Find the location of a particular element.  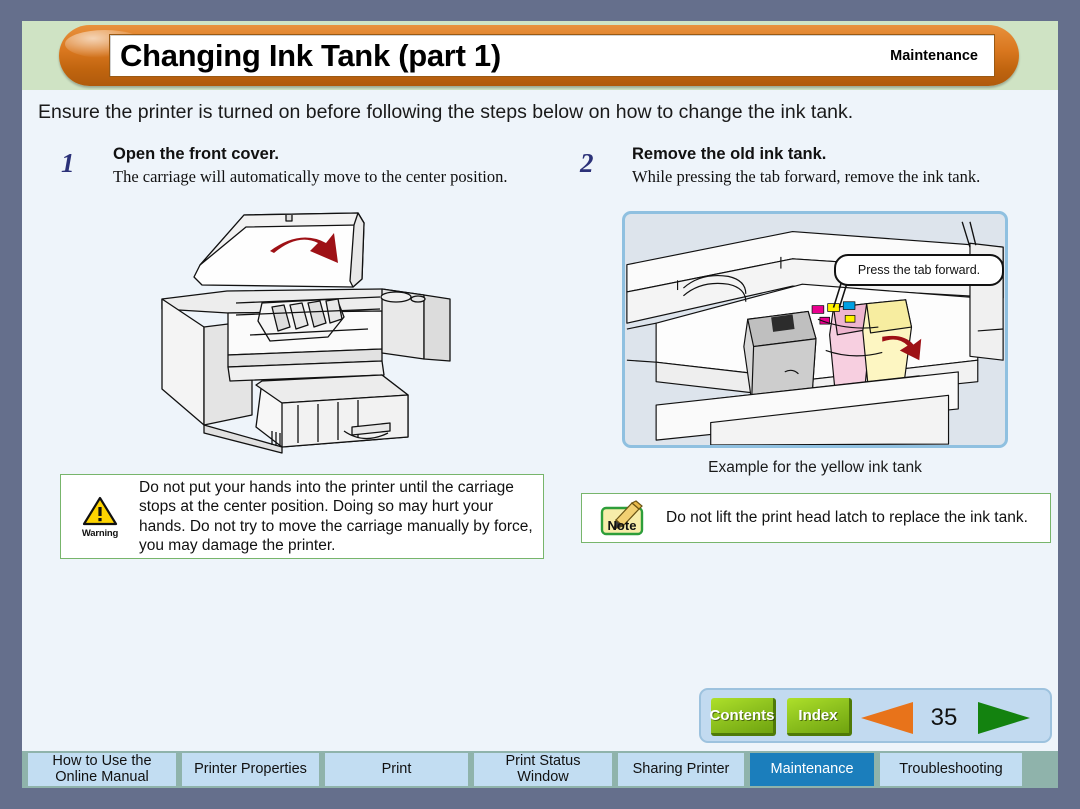

tab-label-line: Print Status is located at coordinates (543, 761).